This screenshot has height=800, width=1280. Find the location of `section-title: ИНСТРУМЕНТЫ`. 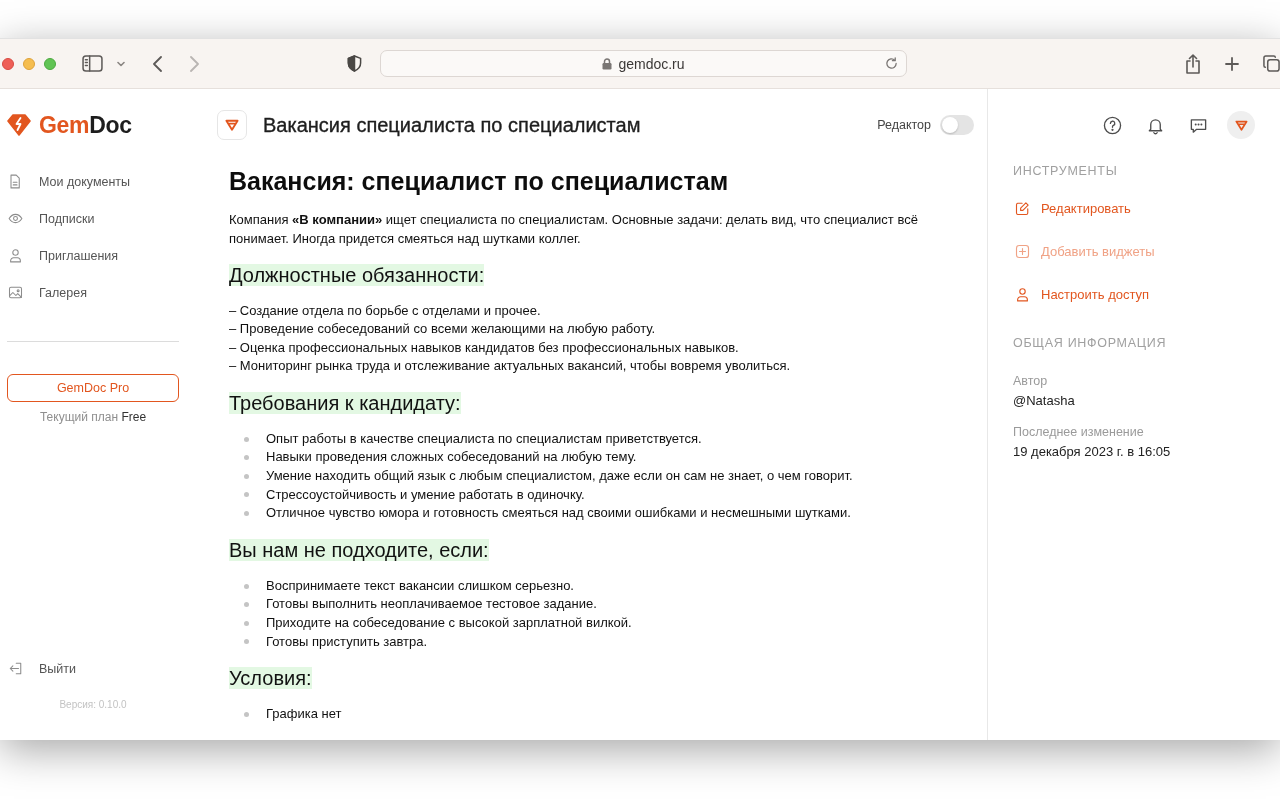

section-title: ИНСТРУМЕНТЫ is located at coordinates (1066, 171).